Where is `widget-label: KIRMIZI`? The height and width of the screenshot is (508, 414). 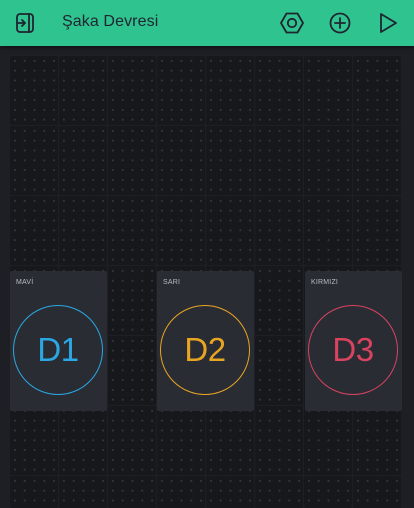
widget-label: KIRMIZI is located at coordinates (325, 282).